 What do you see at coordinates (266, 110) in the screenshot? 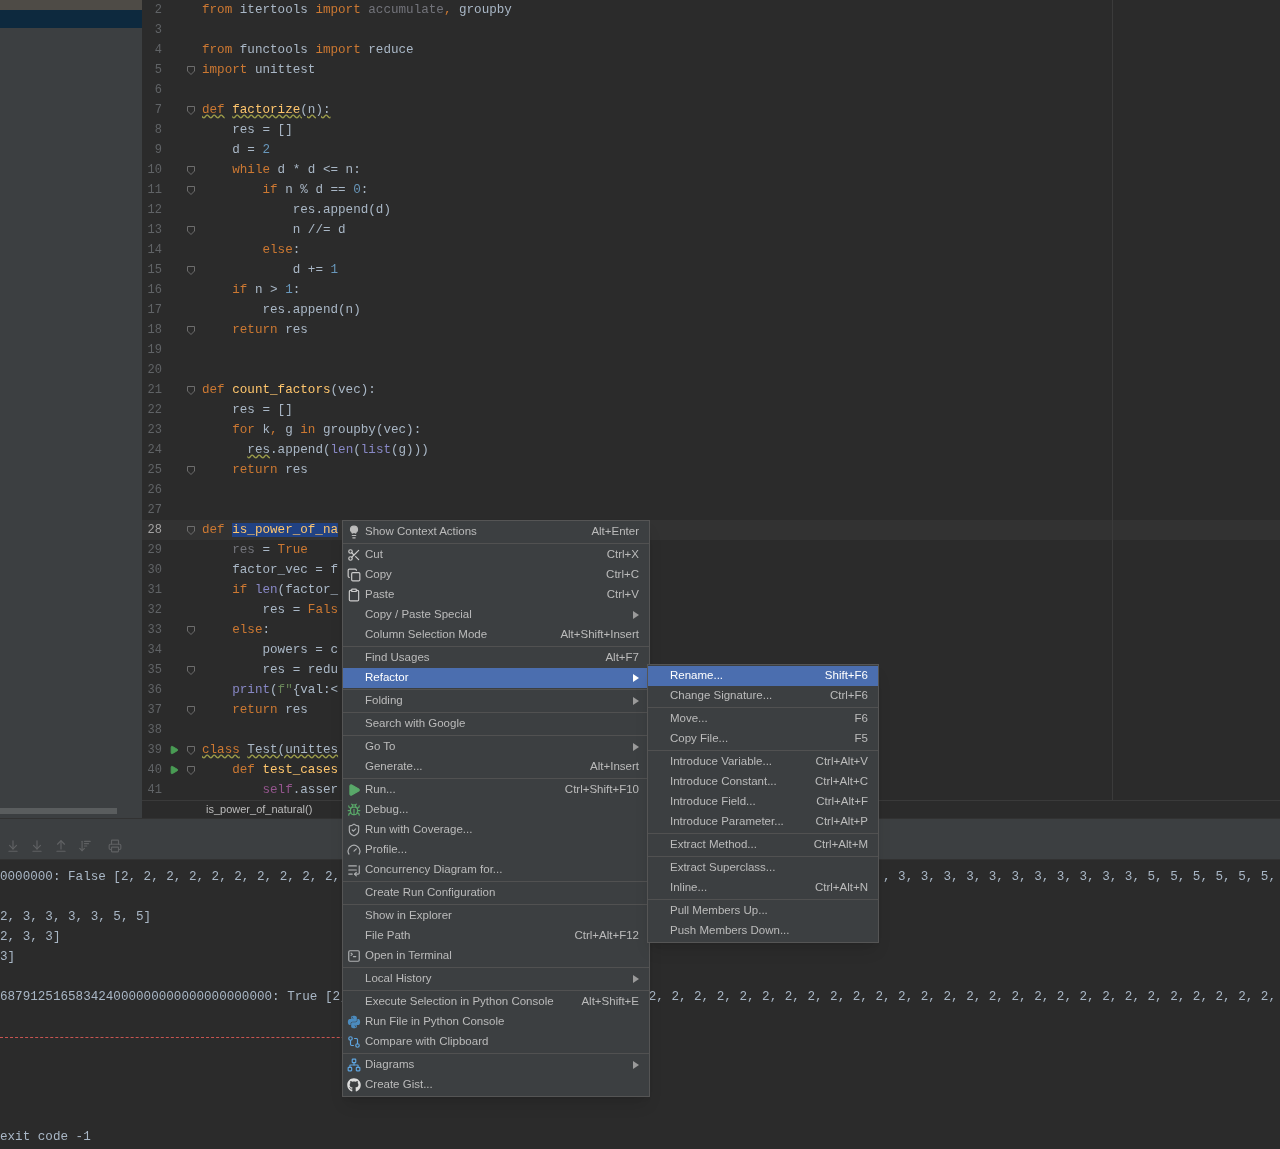
I see `code-line: def factorize(n):` at bounding box center [266, 110].